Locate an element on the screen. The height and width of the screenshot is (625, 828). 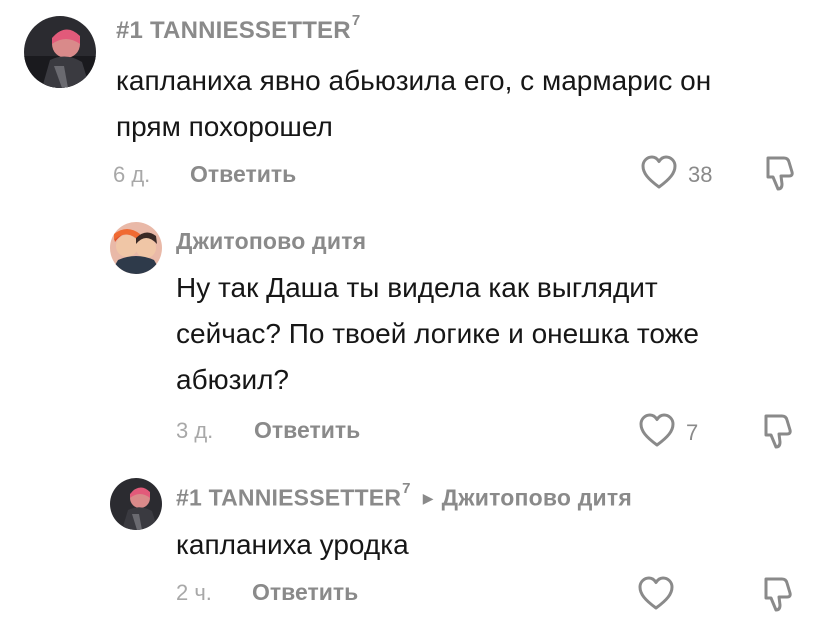
like-count: 7 is located at coordinates (692, 432).